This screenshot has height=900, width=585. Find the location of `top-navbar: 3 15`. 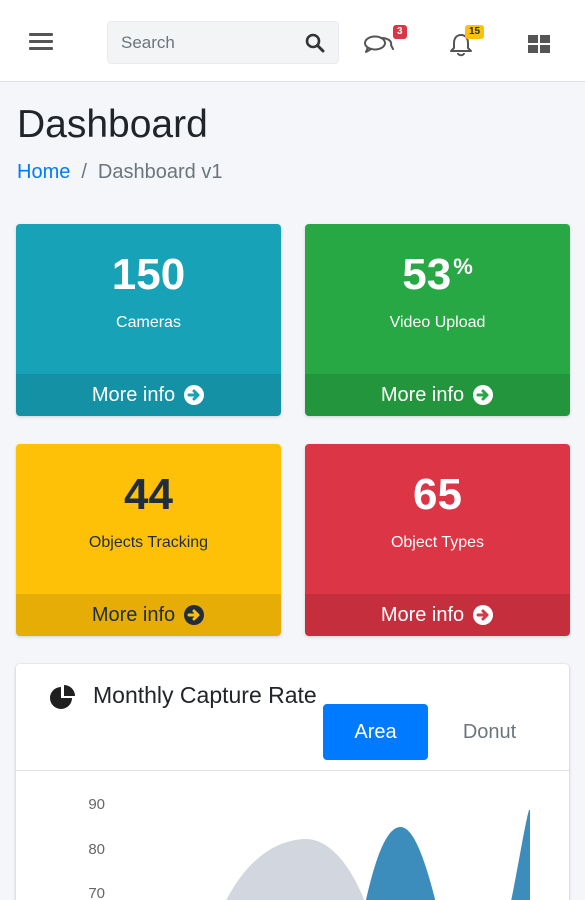

top-navbar: 3 15 is located at coordinates (292, 41).